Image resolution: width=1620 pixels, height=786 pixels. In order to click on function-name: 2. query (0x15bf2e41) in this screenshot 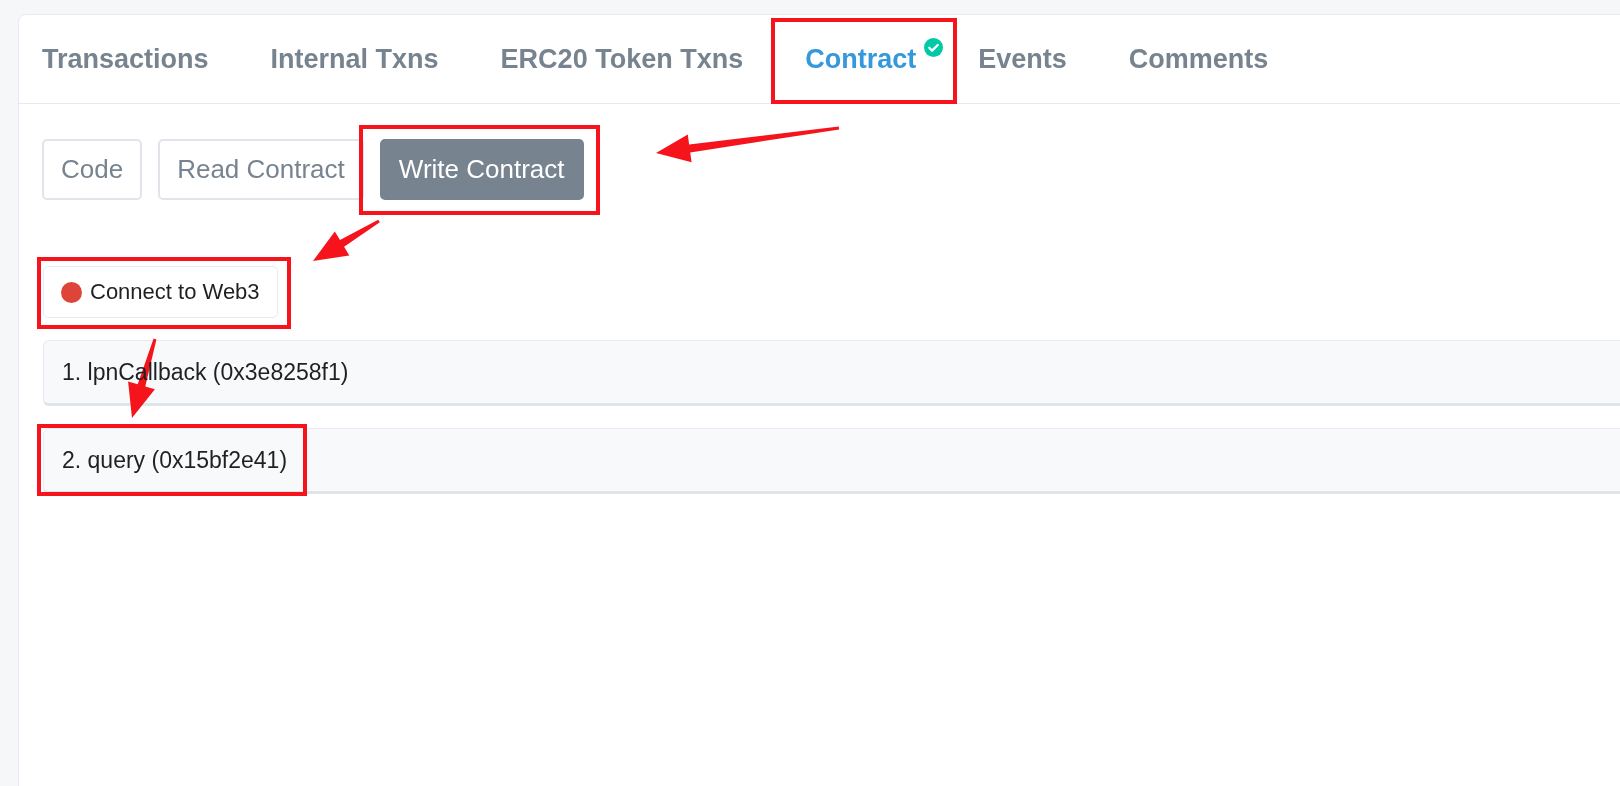, I will do `click(175, 460)`.